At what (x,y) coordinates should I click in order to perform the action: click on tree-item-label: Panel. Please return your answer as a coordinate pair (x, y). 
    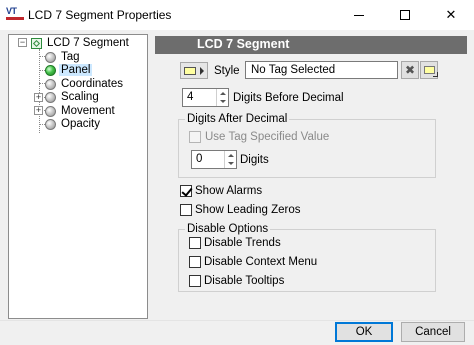
    Looking at the image, I should click on (76, 70).